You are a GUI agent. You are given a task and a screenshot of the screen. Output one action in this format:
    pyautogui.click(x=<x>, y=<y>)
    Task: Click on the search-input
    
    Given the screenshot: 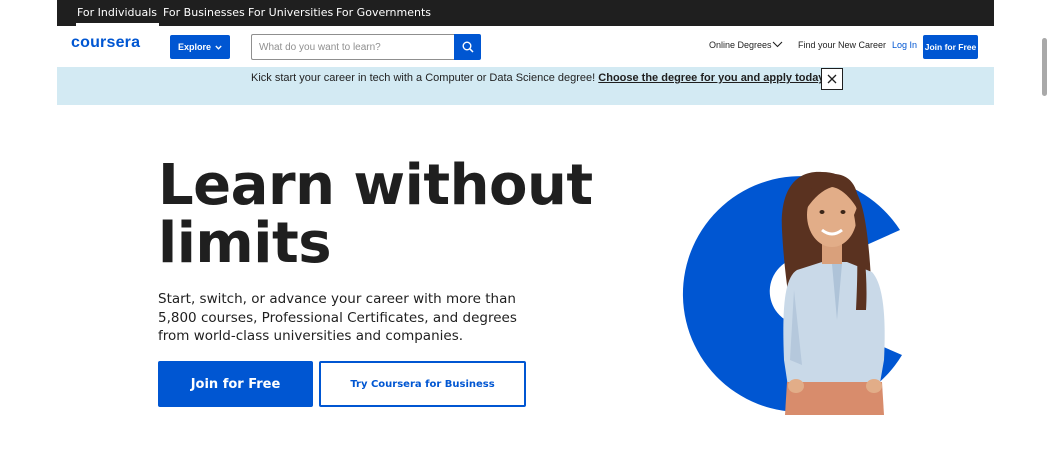 What is the action you would take?
    pyautogui.click(x=353, y=47)
    